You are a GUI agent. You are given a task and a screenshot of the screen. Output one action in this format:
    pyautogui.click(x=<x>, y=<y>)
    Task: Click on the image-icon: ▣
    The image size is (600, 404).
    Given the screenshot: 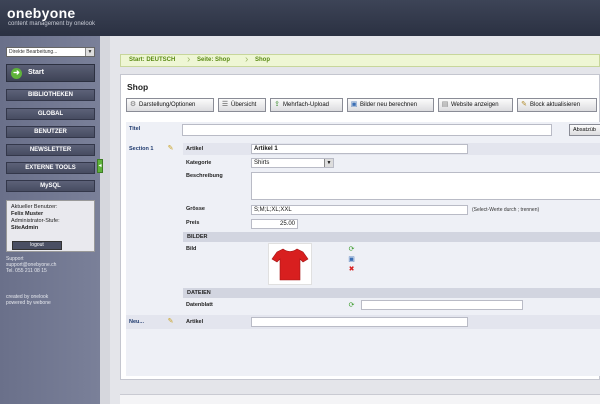 What is the action you would take?
    pyautogui.click(x=354, y=104)
    